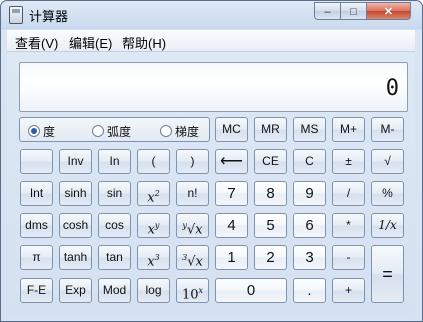 This screenshot has height=322, width=423. What do you see at coordinates (41, 131) in the screenshot?
I see `radio-degrees: 度` at bounding box center [41, 131].